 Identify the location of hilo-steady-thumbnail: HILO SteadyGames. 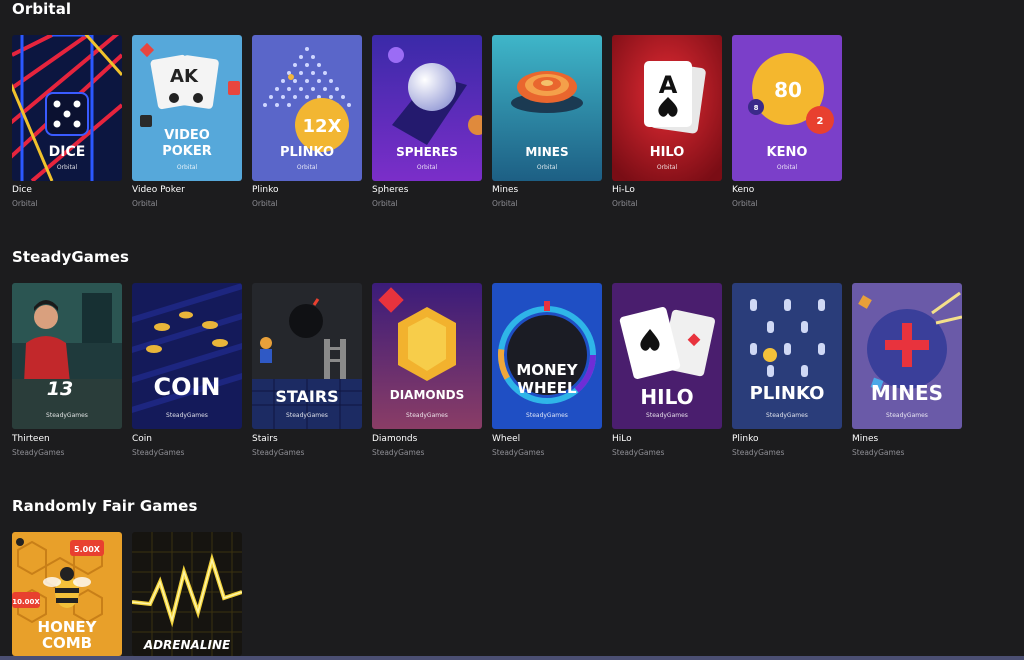
(667, 356).